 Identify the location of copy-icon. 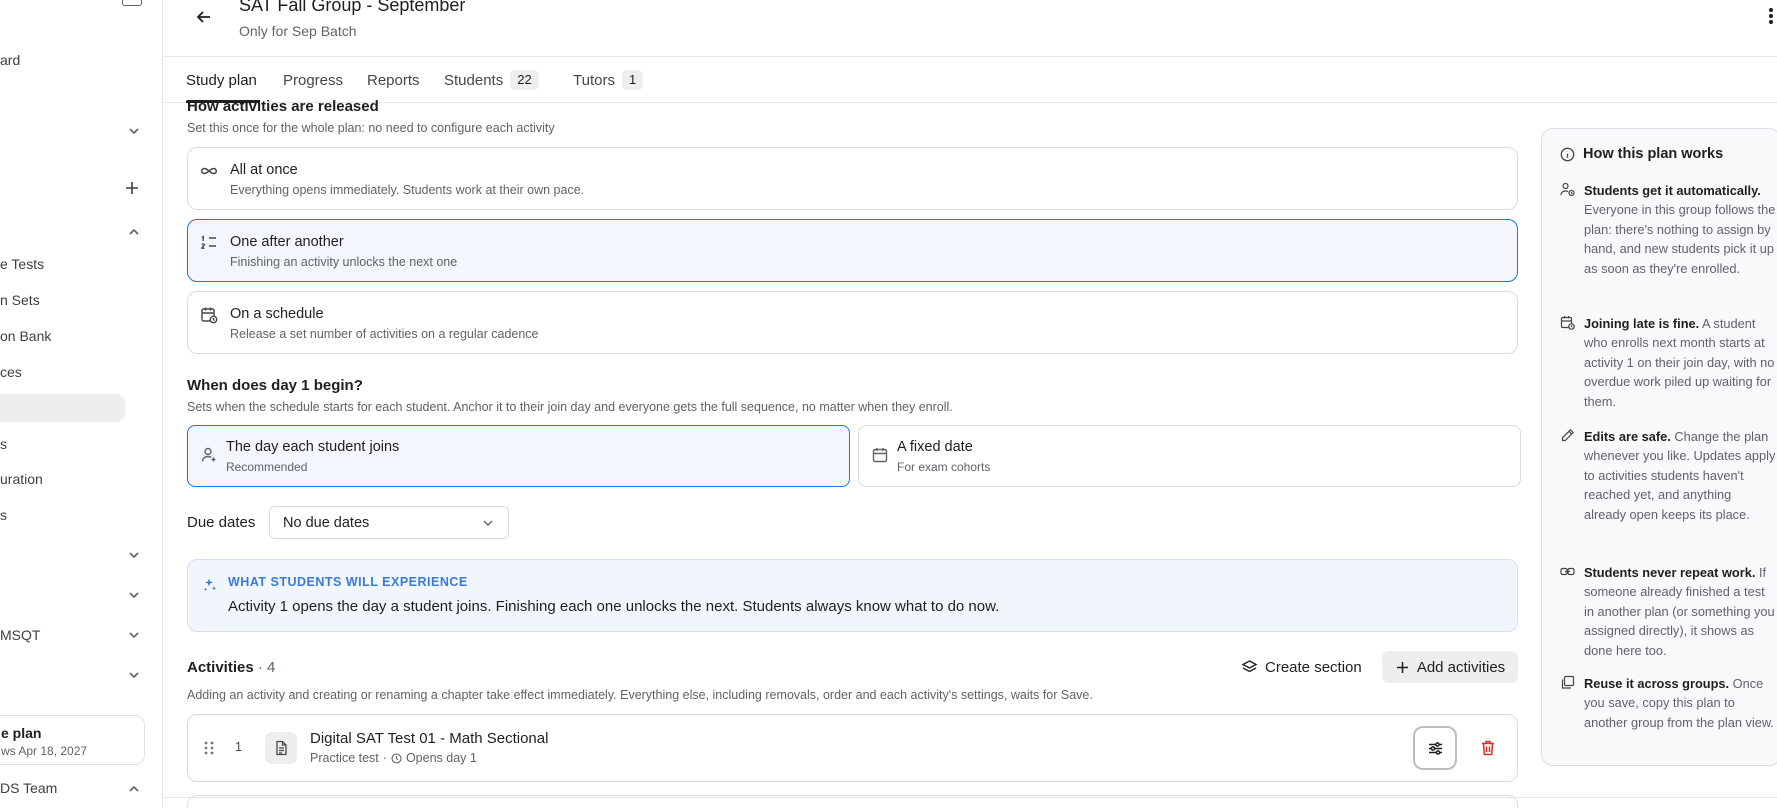
(1567, 682).